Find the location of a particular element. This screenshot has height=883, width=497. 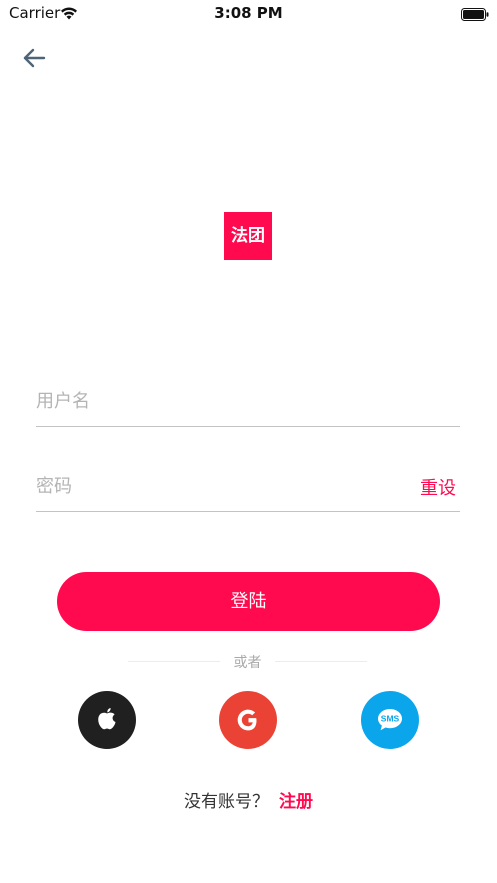

divider-line-right is located at coordinates (321, 661).